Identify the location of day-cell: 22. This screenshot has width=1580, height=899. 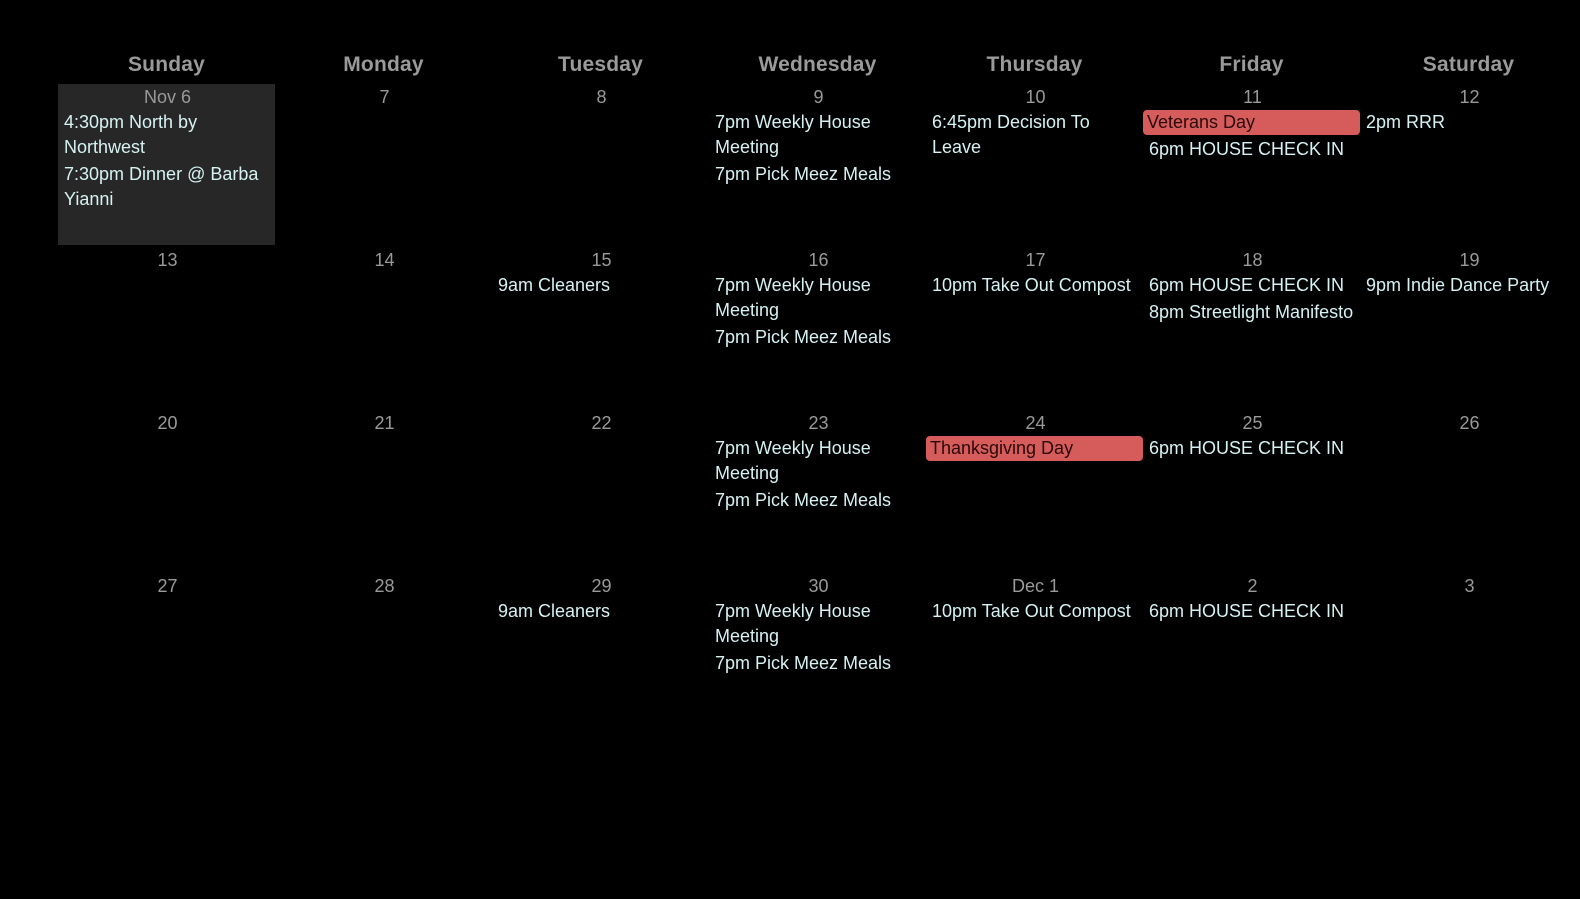
(600, 491).